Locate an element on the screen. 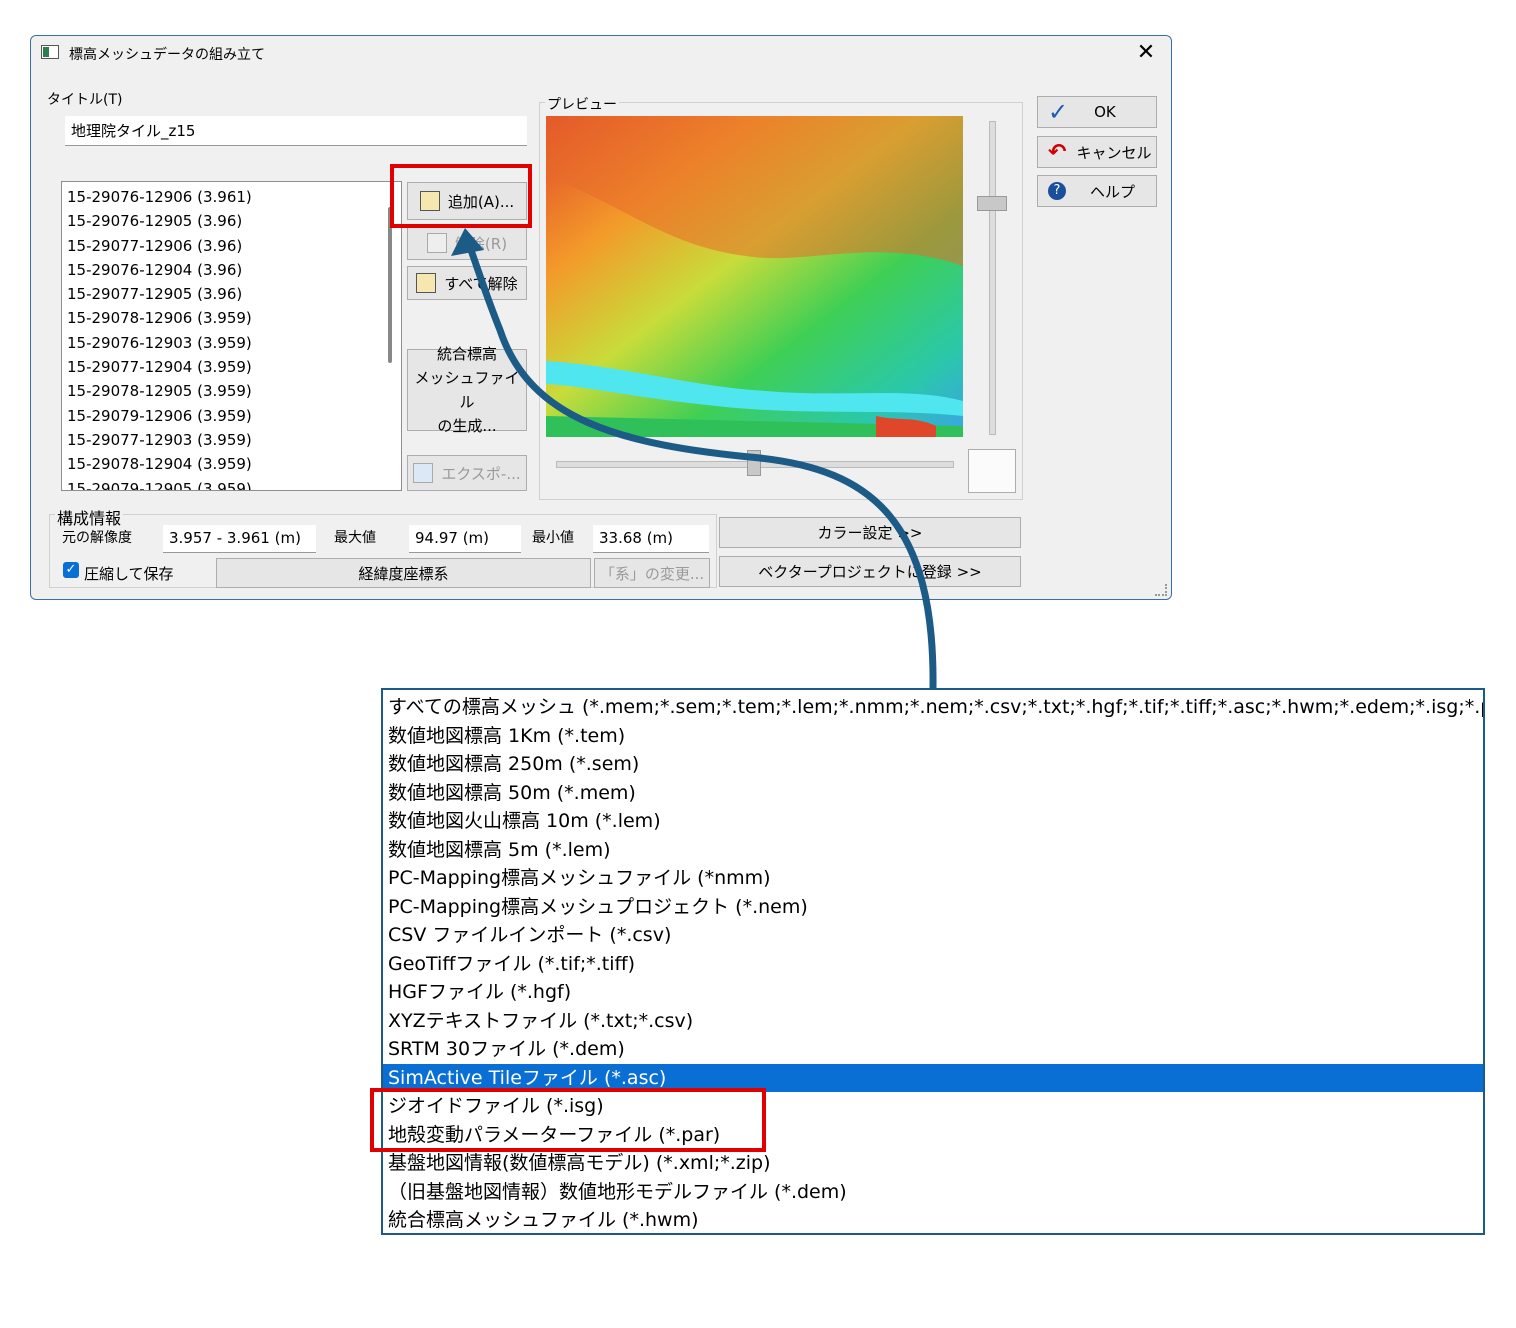 Image resolution: width=1516 pixels, height=1328 pixels. file-type-option: 数値地図標高 50m (*.mem) is located at coordinates (933, 793).